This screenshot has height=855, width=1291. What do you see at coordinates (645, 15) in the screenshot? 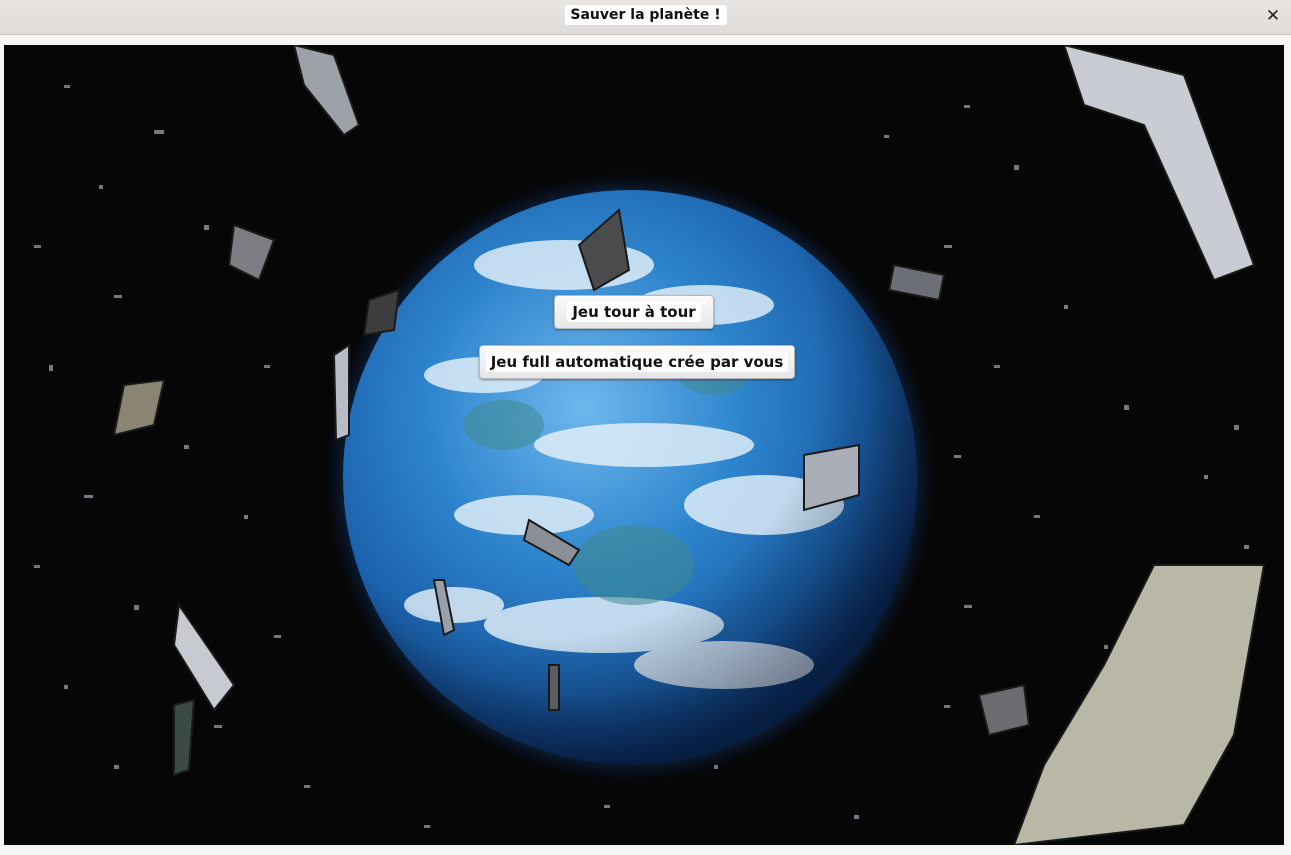
I see `window-title: Sauver la planète !` at bounding box center [645, 15].